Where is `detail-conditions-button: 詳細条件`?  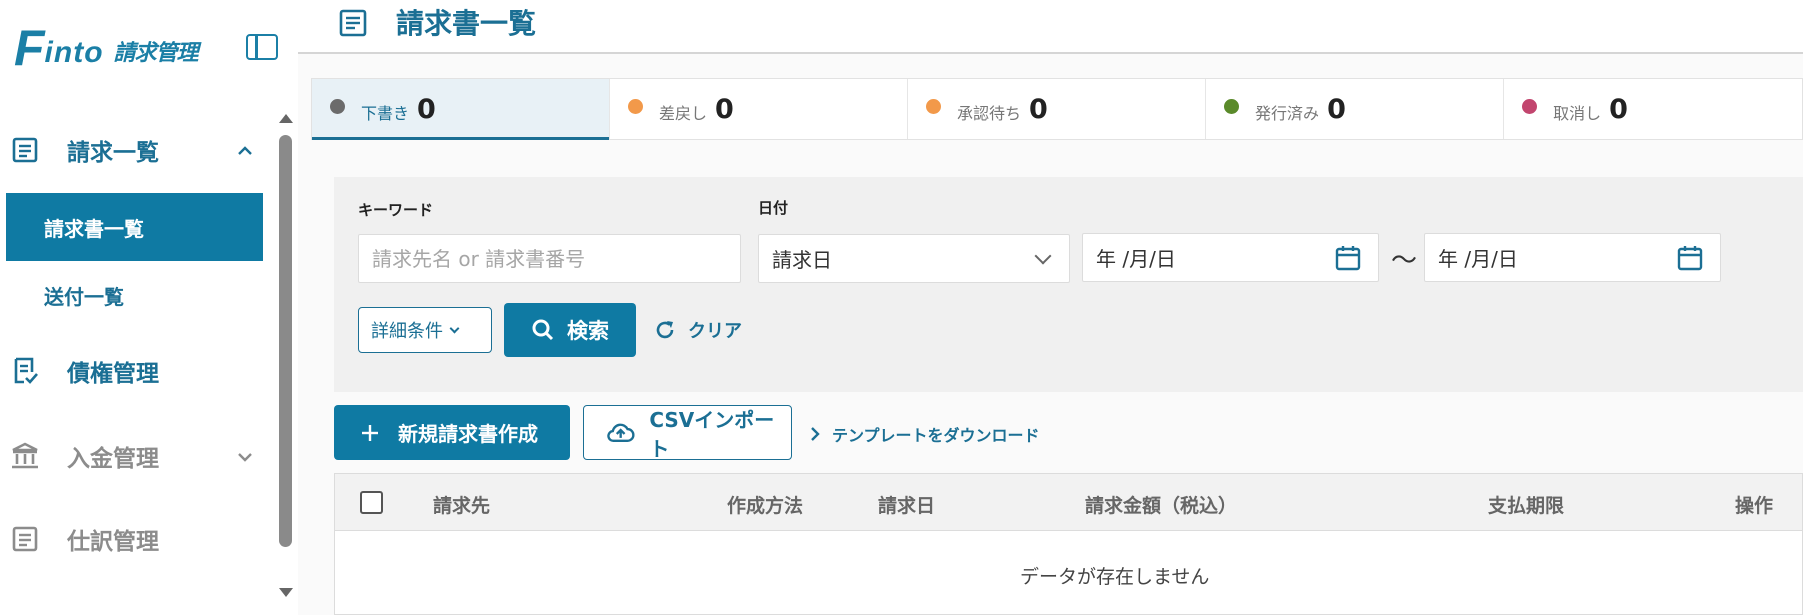 detail-conditions-button: 詳細条件 is located at coordinates (425, 330).